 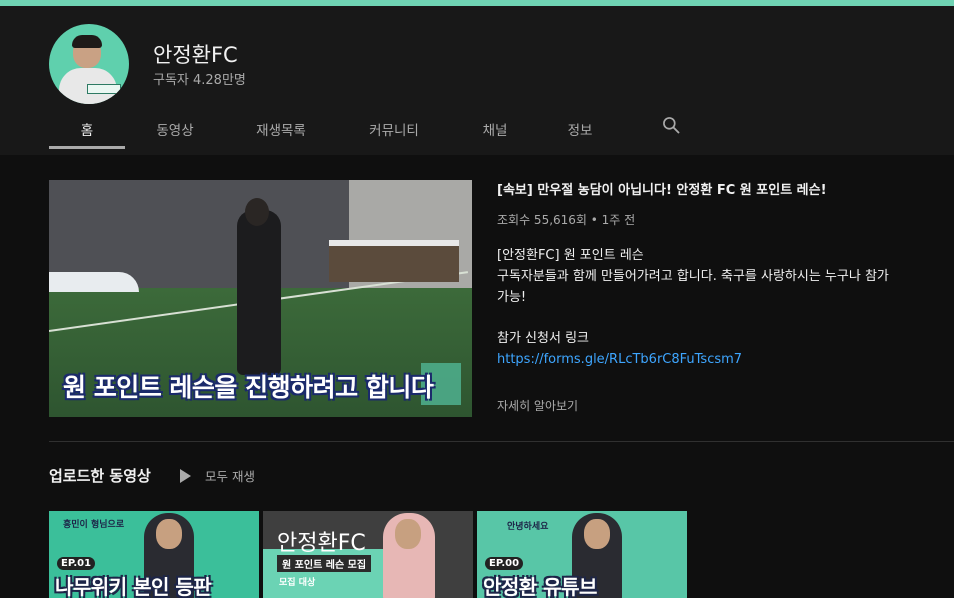 I want to click on channel-tabs: 홈 동영상 재생목록 커뮤니티 채널 정보, so click(x=335, y=128).